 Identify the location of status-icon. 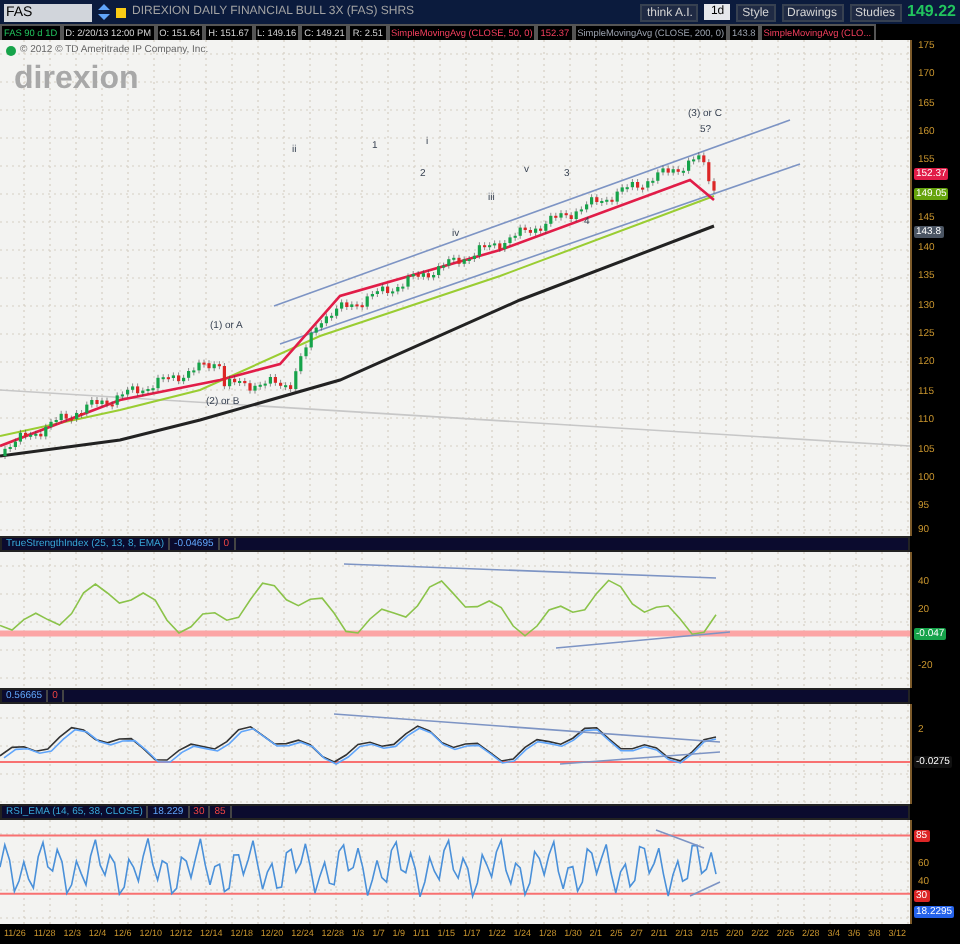
(11, 51).